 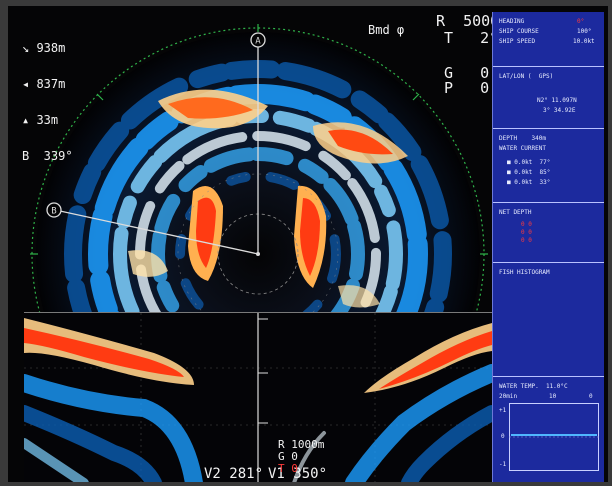 I want to click on latlon-label: LAT/LON ( GPS), so click(x=526, y=76).